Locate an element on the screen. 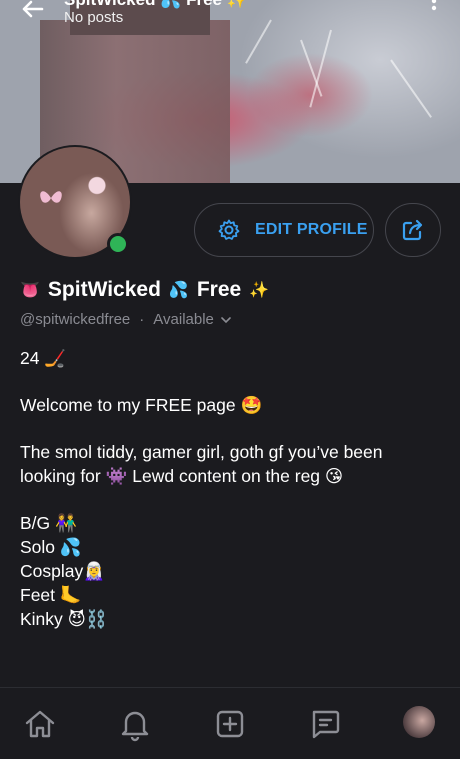 Image resolution: width=460 pixels, height=759 pixels. profile-name-suffix: Free is located at coordinates (219, 289).